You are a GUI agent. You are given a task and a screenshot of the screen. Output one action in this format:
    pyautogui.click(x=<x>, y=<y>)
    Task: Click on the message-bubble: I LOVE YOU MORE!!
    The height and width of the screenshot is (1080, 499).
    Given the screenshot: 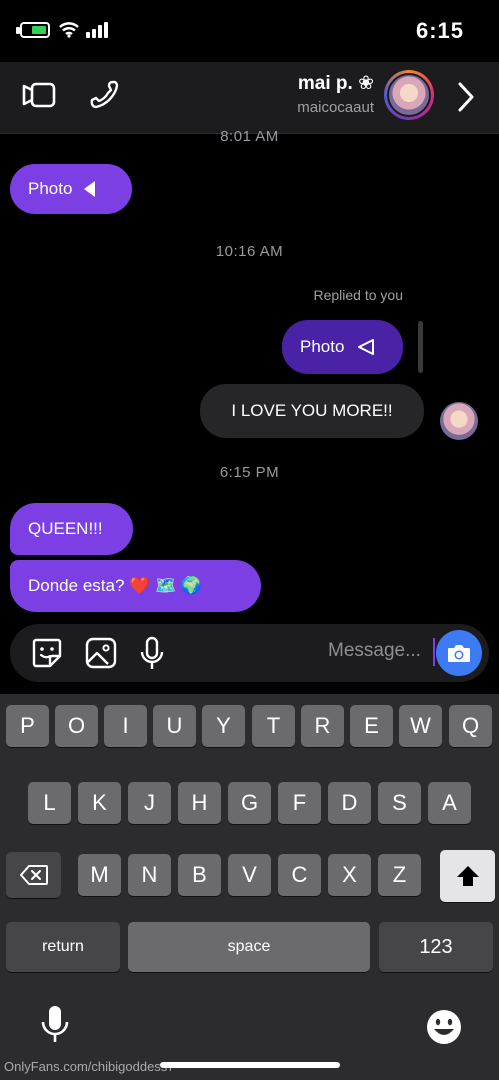 What is the action you would take?
    pyautogui.click(x=312, y=411)
    